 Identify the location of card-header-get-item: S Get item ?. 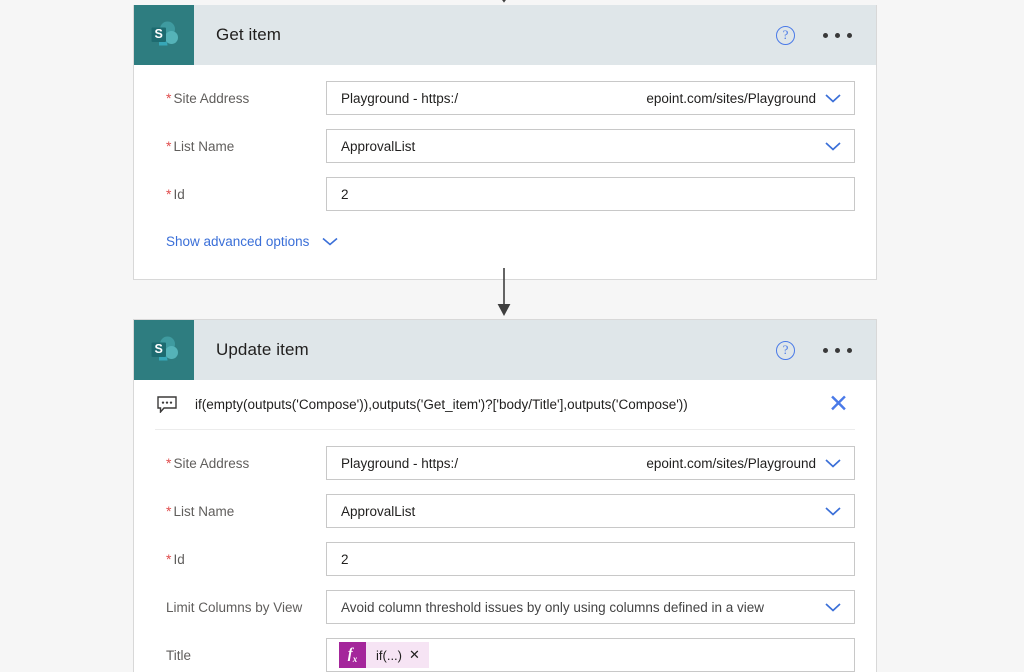
(505, 35).